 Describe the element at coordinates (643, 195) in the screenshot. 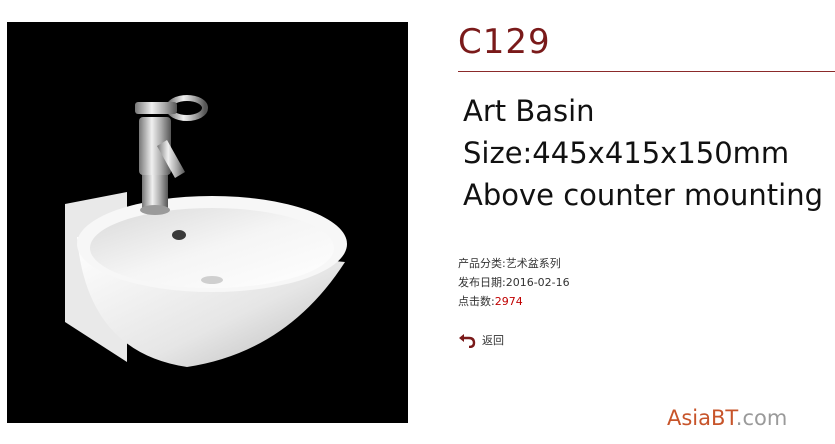

I see `product-mounting: Above counter mounting` at that location.